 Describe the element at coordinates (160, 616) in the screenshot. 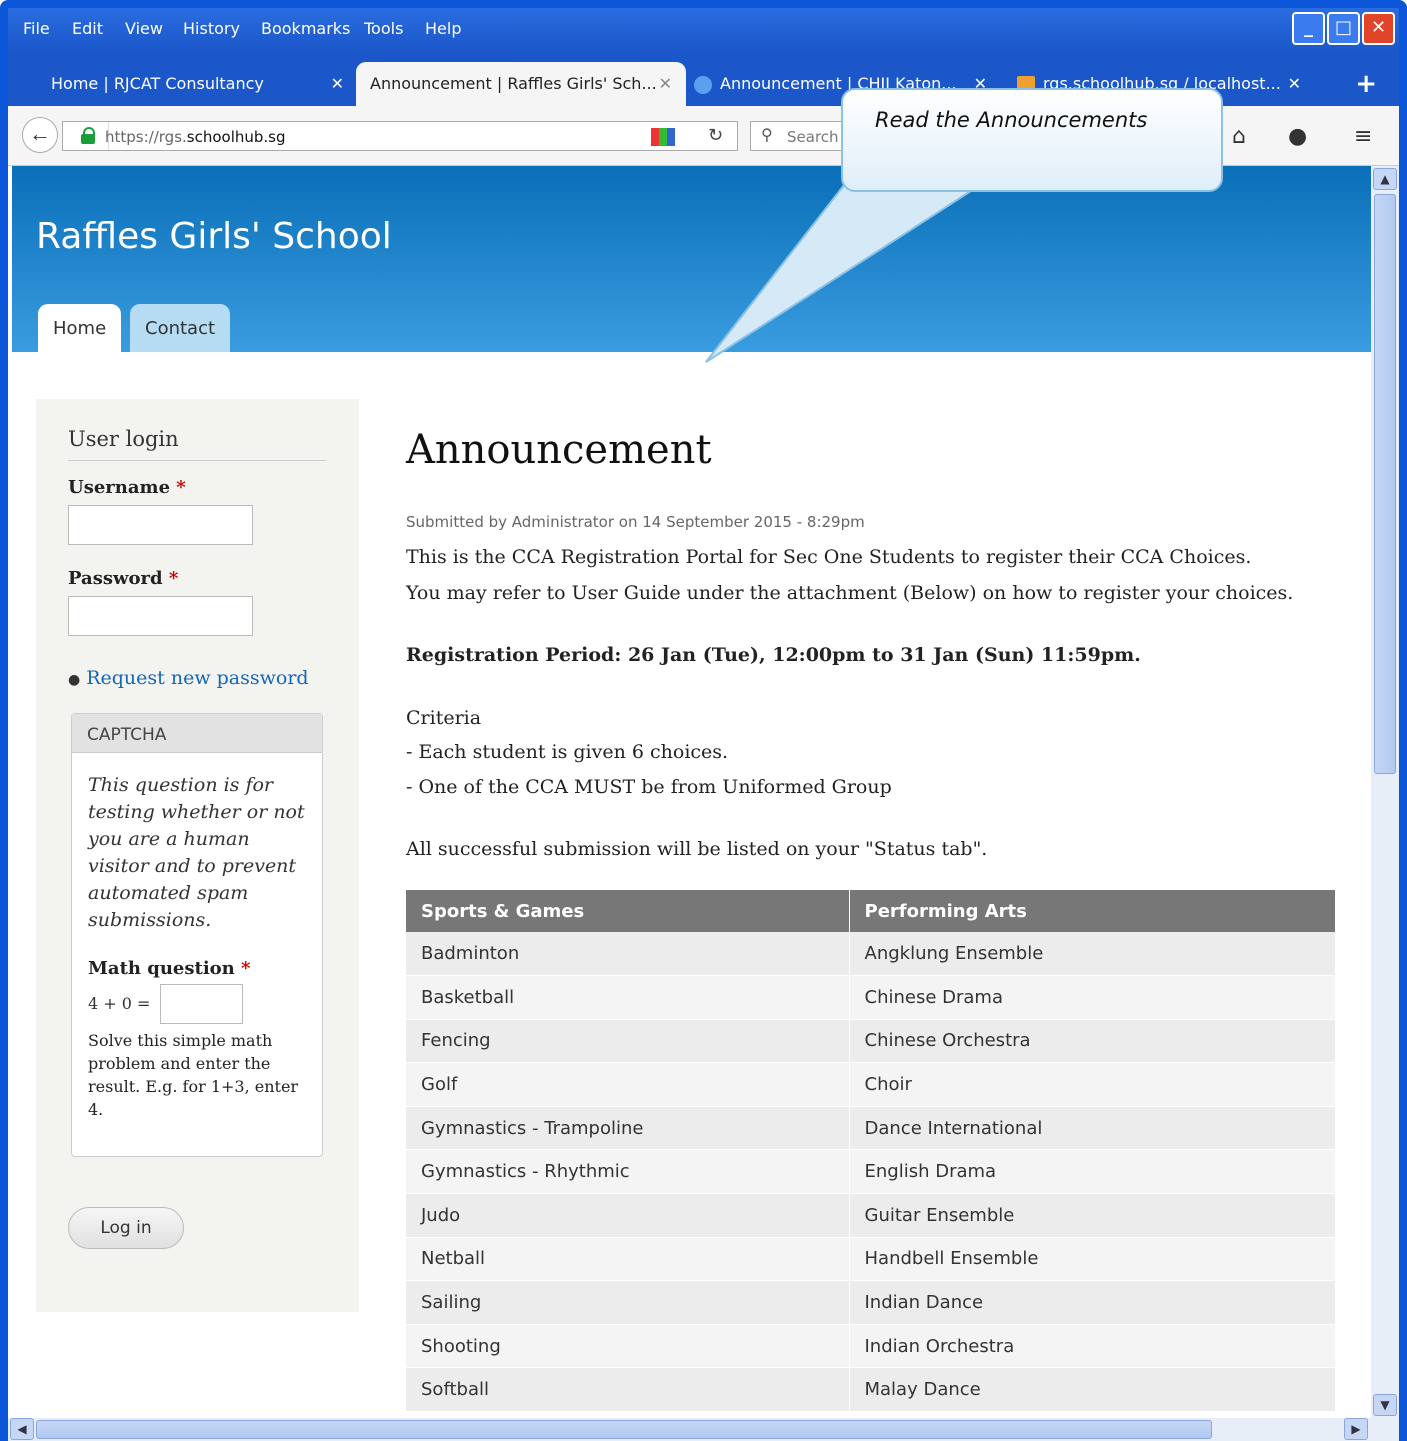

I see `password-field` at that location.